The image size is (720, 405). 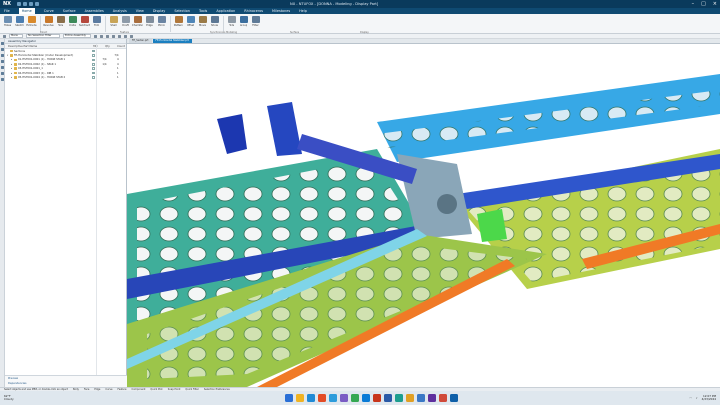 I want to click on part-navigator-icon, so click(x=2, y=49).